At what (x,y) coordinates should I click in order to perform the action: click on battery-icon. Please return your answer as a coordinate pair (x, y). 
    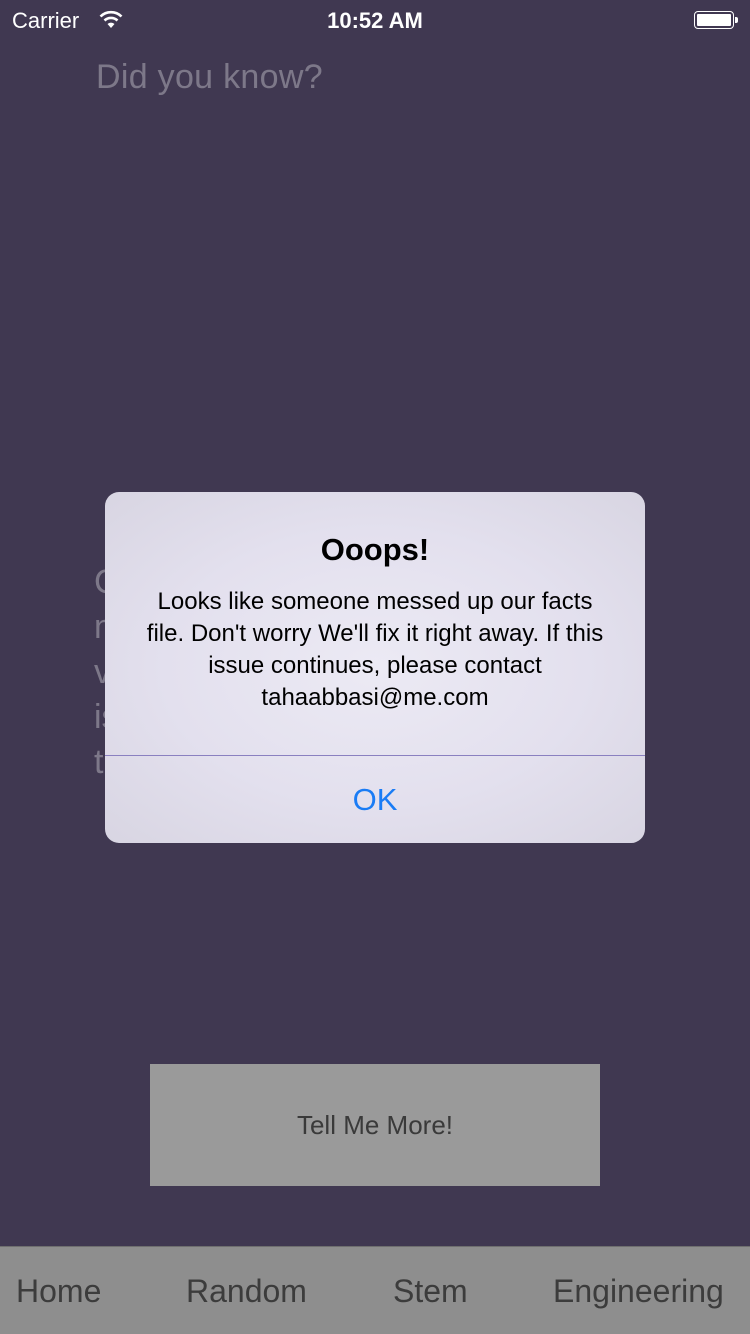
    Looking at the image, I should click on (716, 20).